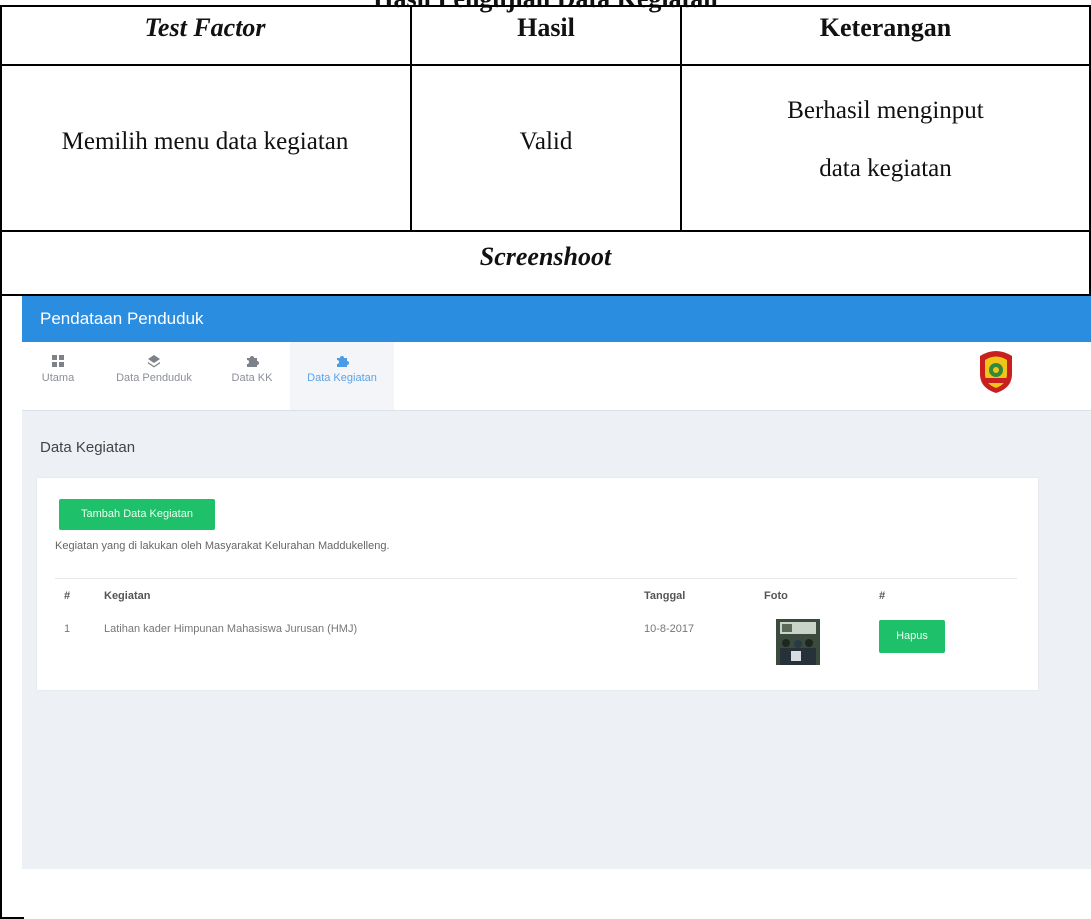  Describe the element at coordinates (776, 596) in the screenshot. I see `column-header-foto: Foto` at that location.